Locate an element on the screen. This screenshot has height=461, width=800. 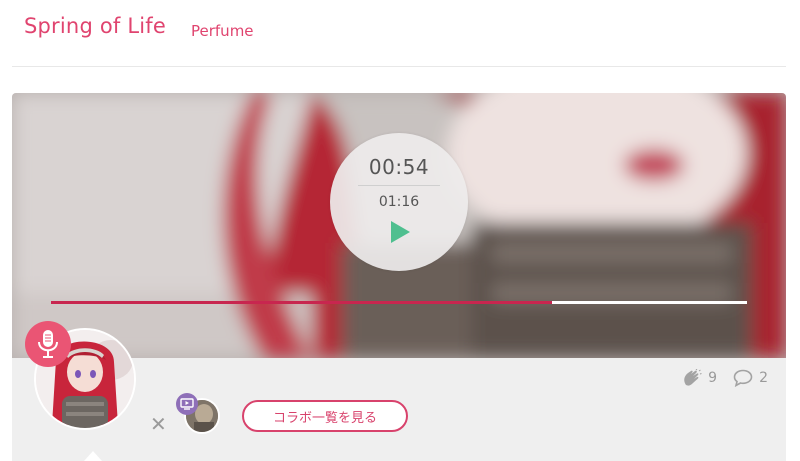
total-time: 01:16 is located at coordinates (399, 202).